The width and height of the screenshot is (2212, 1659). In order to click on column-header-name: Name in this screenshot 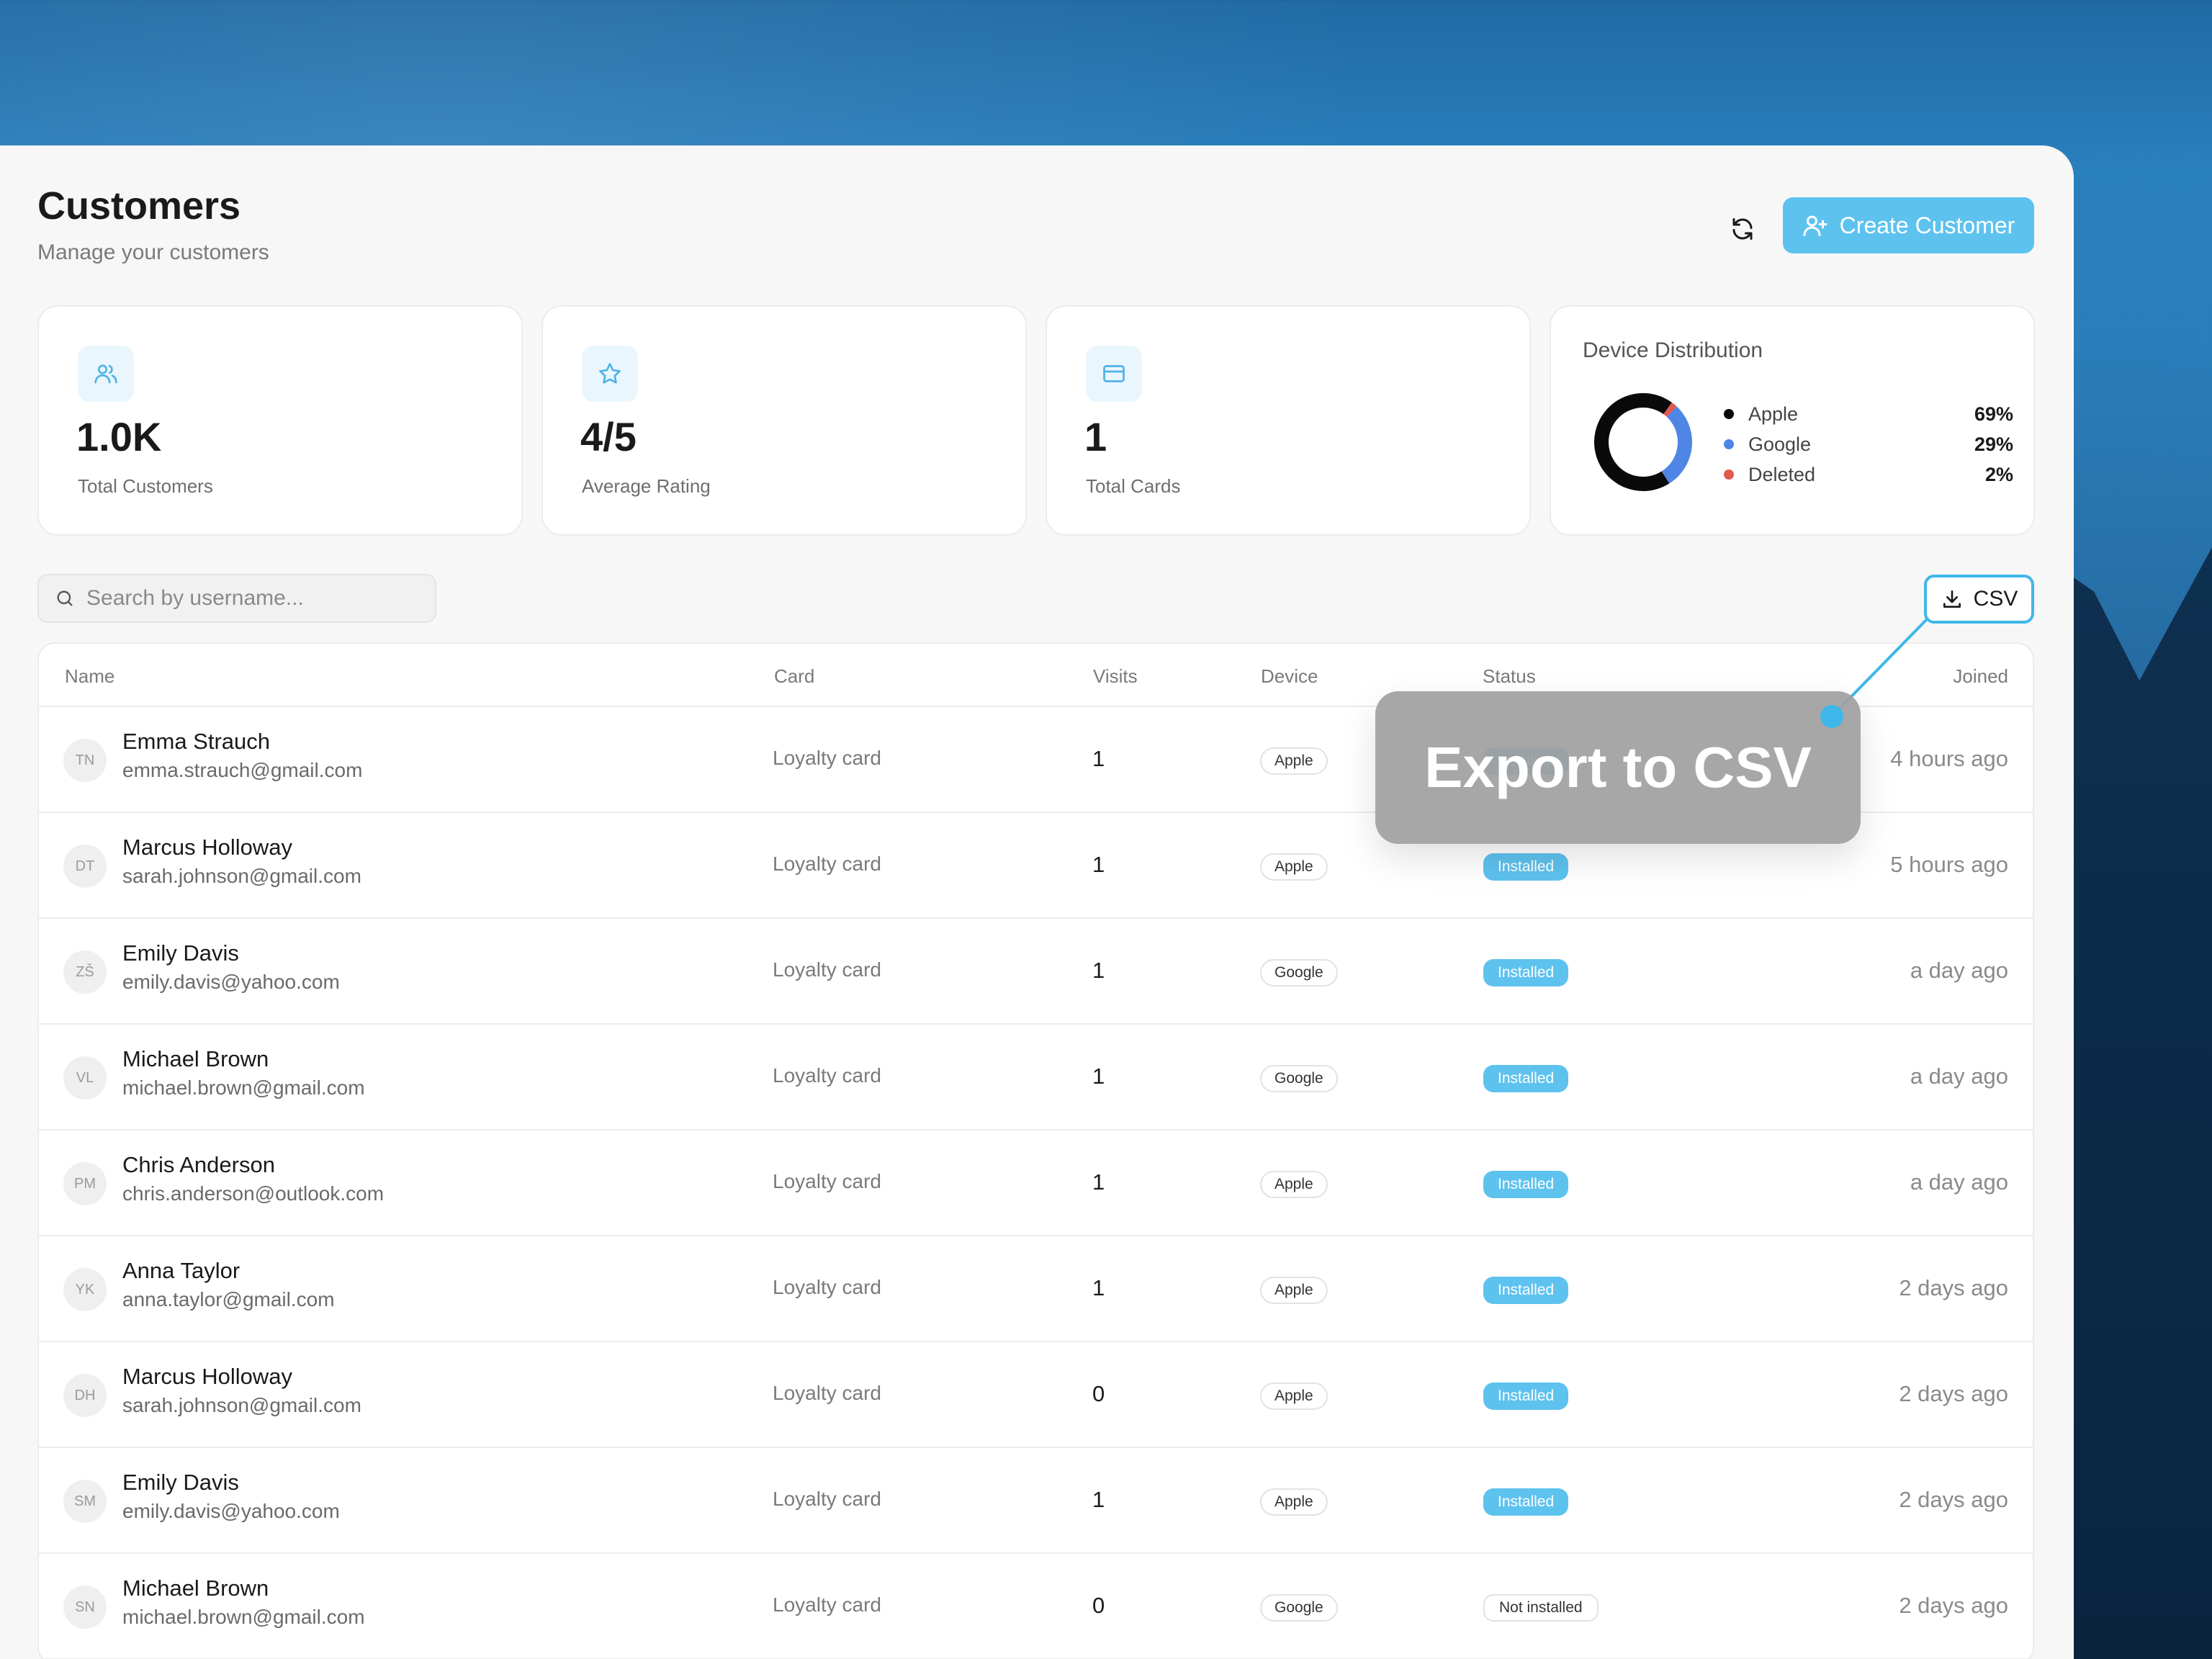, I will do `click(89, 676)`.